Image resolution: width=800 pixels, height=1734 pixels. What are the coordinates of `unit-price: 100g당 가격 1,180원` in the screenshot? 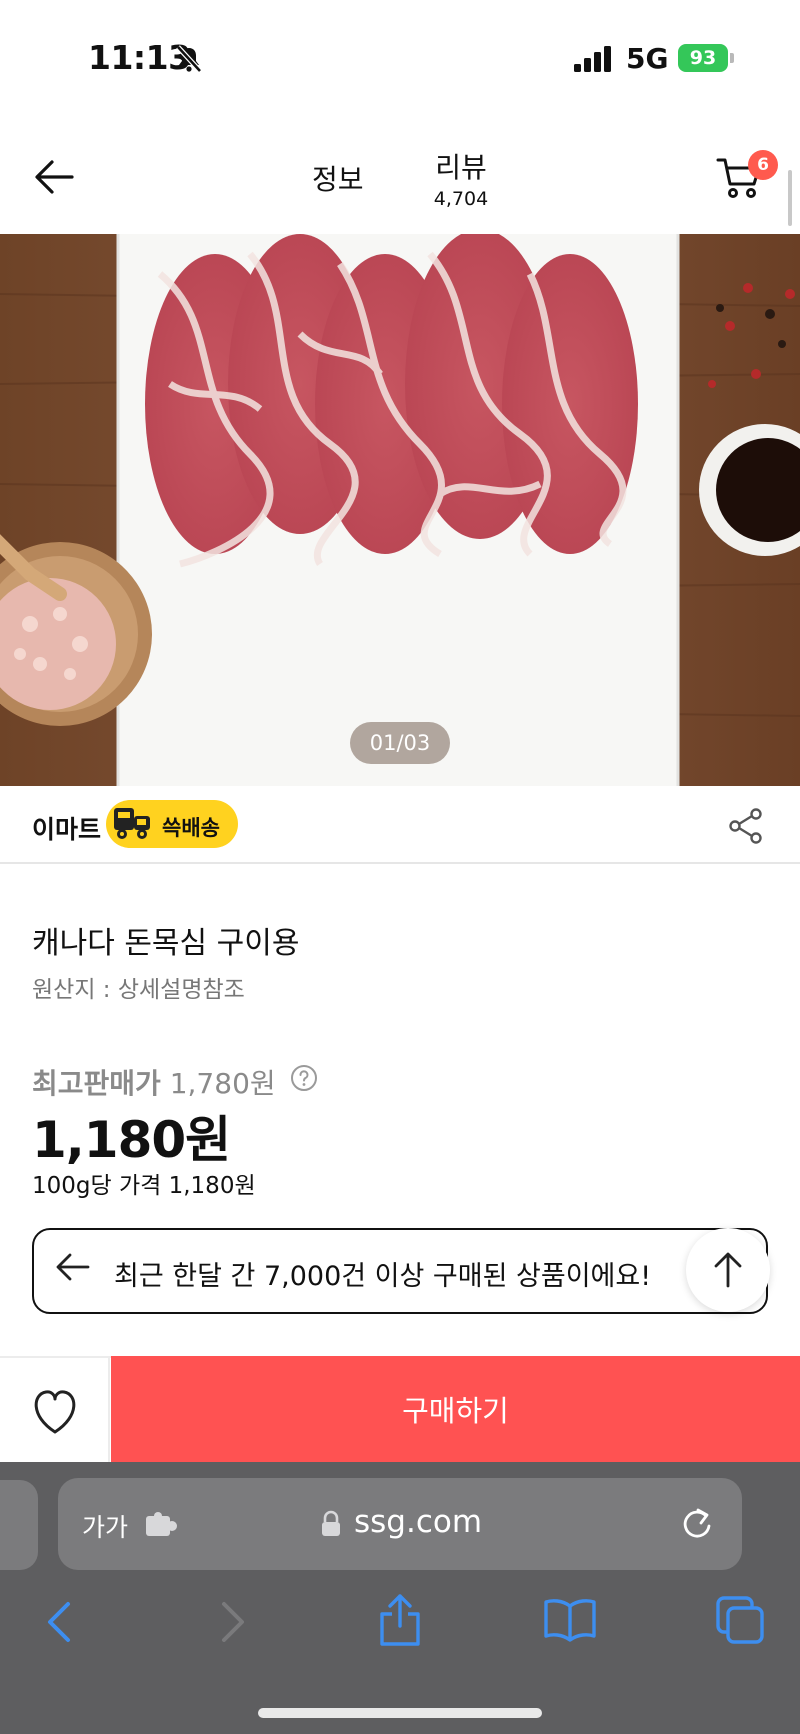 It's located at (144, 1186).